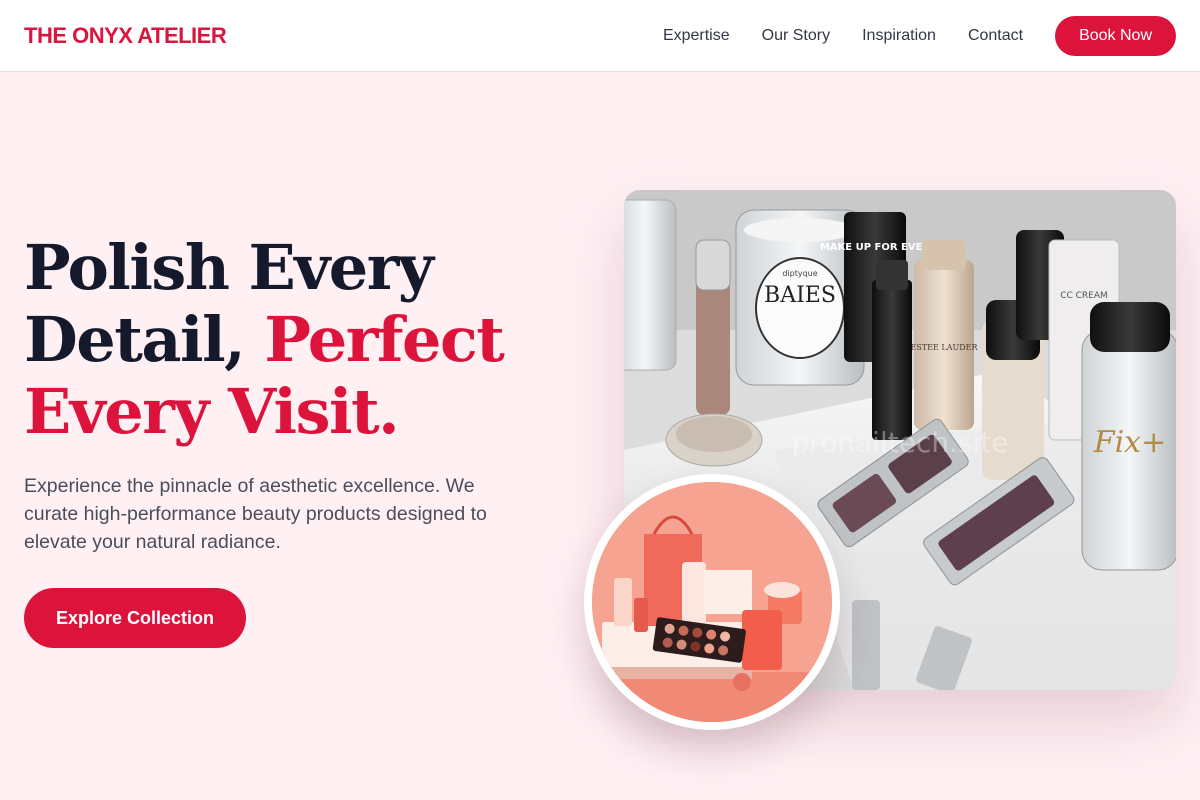 The height and width of the screenshot is (800, 1200). I want to click on candle-label: BAIES, so click(800, 295).